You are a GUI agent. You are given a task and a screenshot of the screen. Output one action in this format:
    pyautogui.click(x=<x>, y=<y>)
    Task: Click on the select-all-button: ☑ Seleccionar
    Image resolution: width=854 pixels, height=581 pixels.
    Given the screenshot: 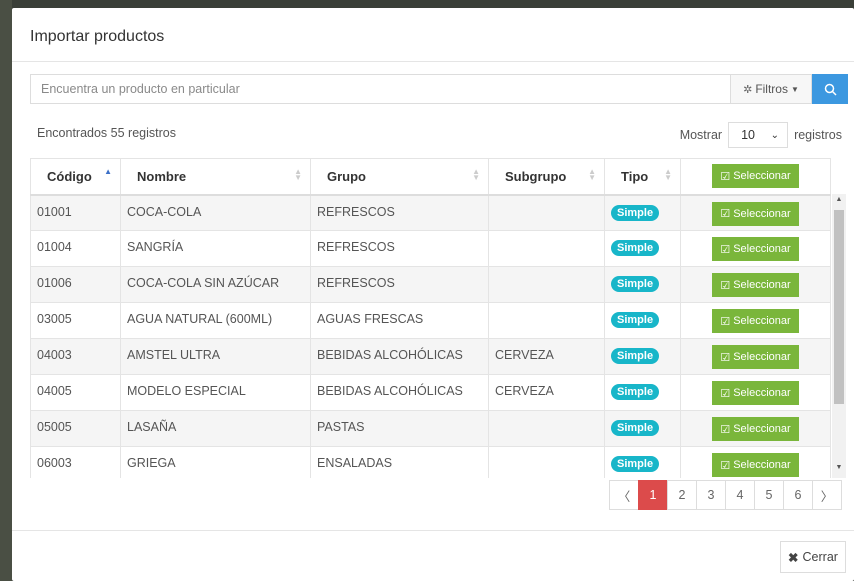 What is the action you would take?
    pyautogui.click(x=755, y=176)
    